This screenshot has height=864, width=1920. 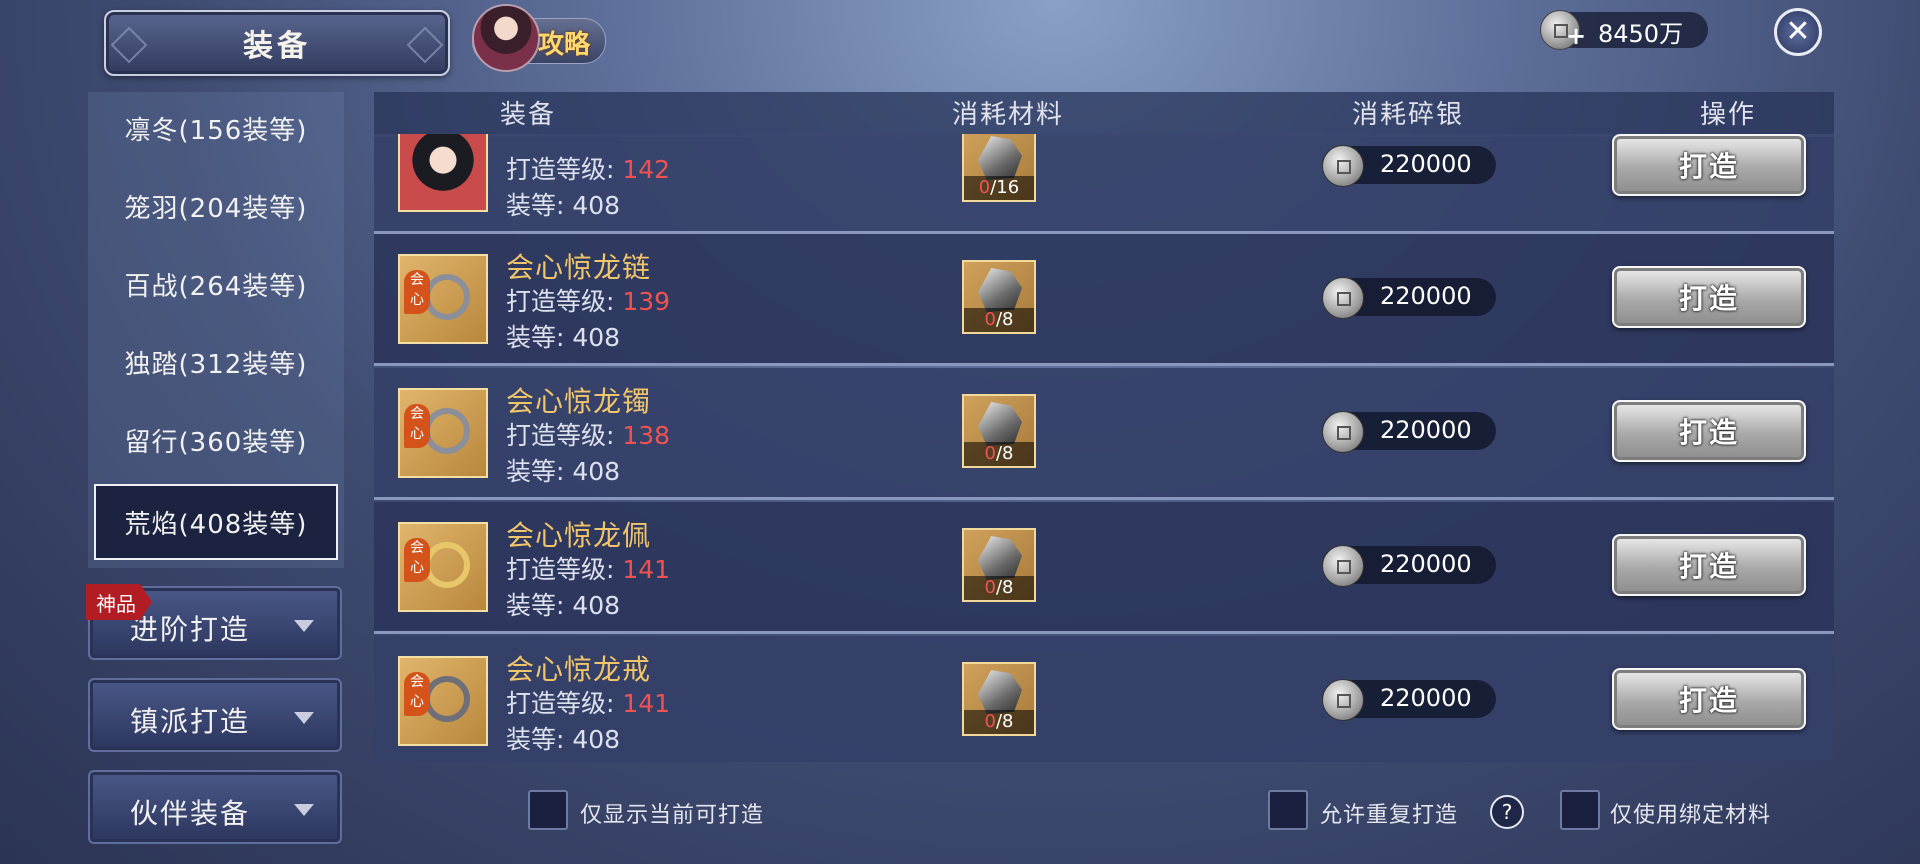 I want to click on table-row: 打造等级: 142 装等: 408 0/16 220000 打造, so click(x=1104, y=184).